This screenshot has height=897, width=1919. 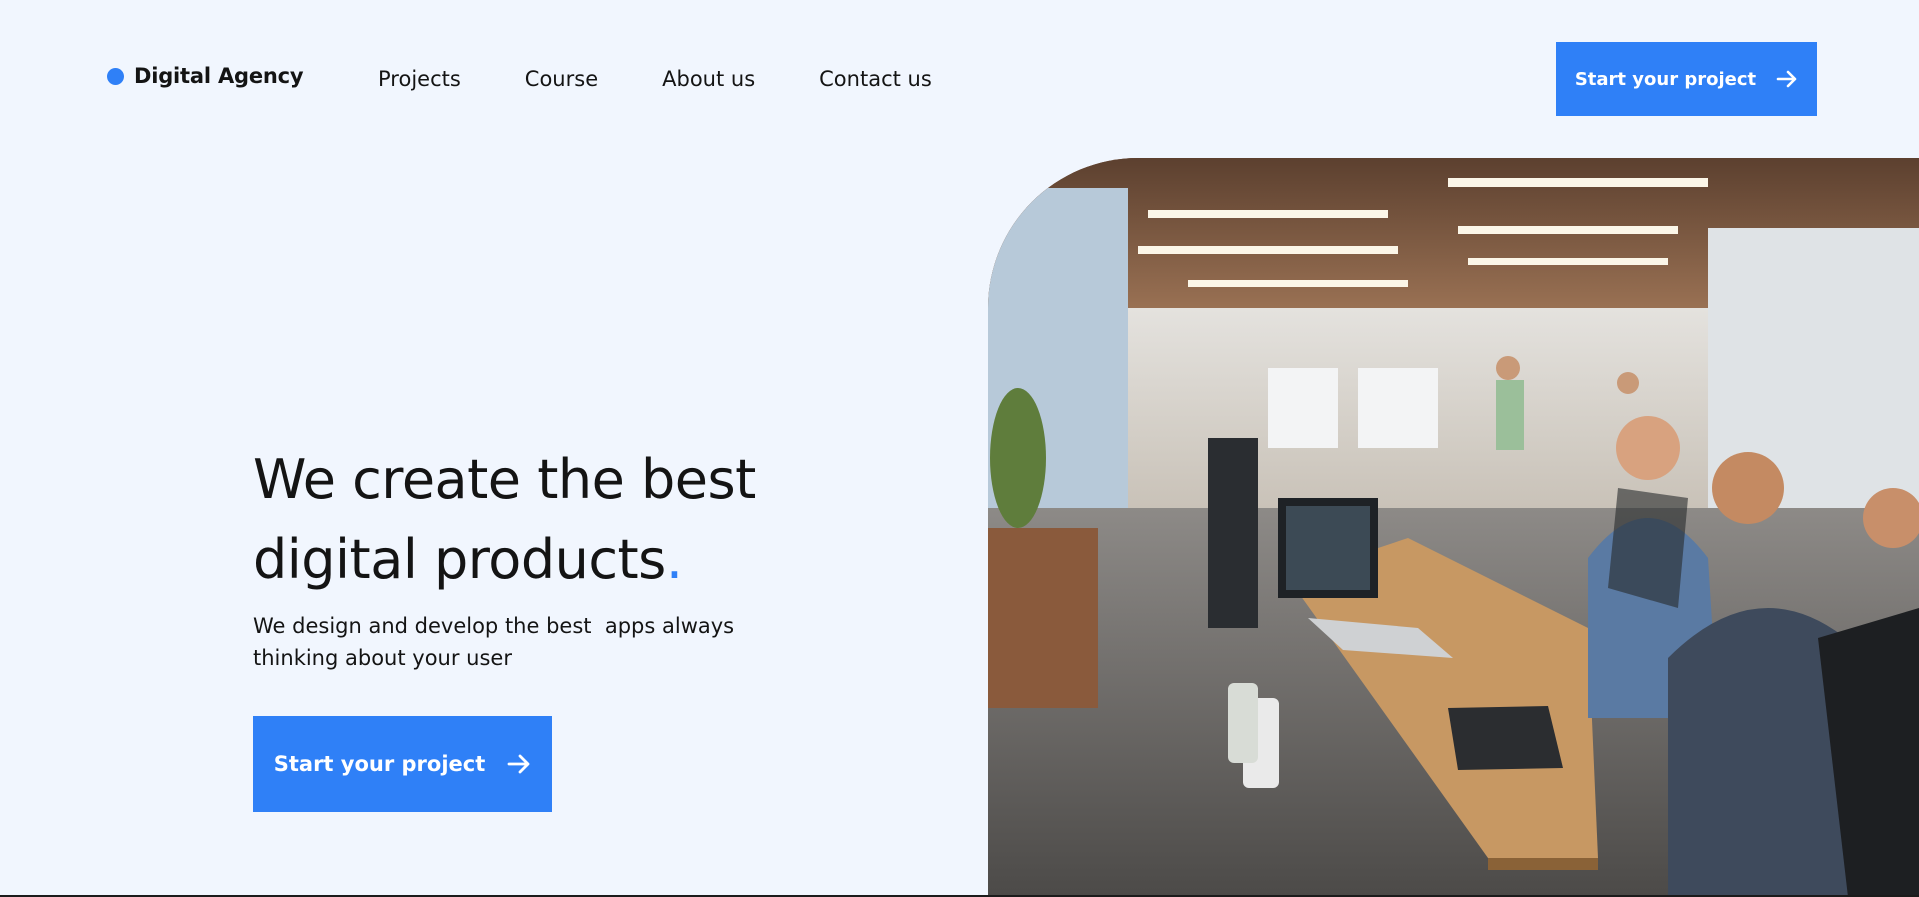 I want to click on hero-title: We create the best digital products., so click(x=553, y=520).